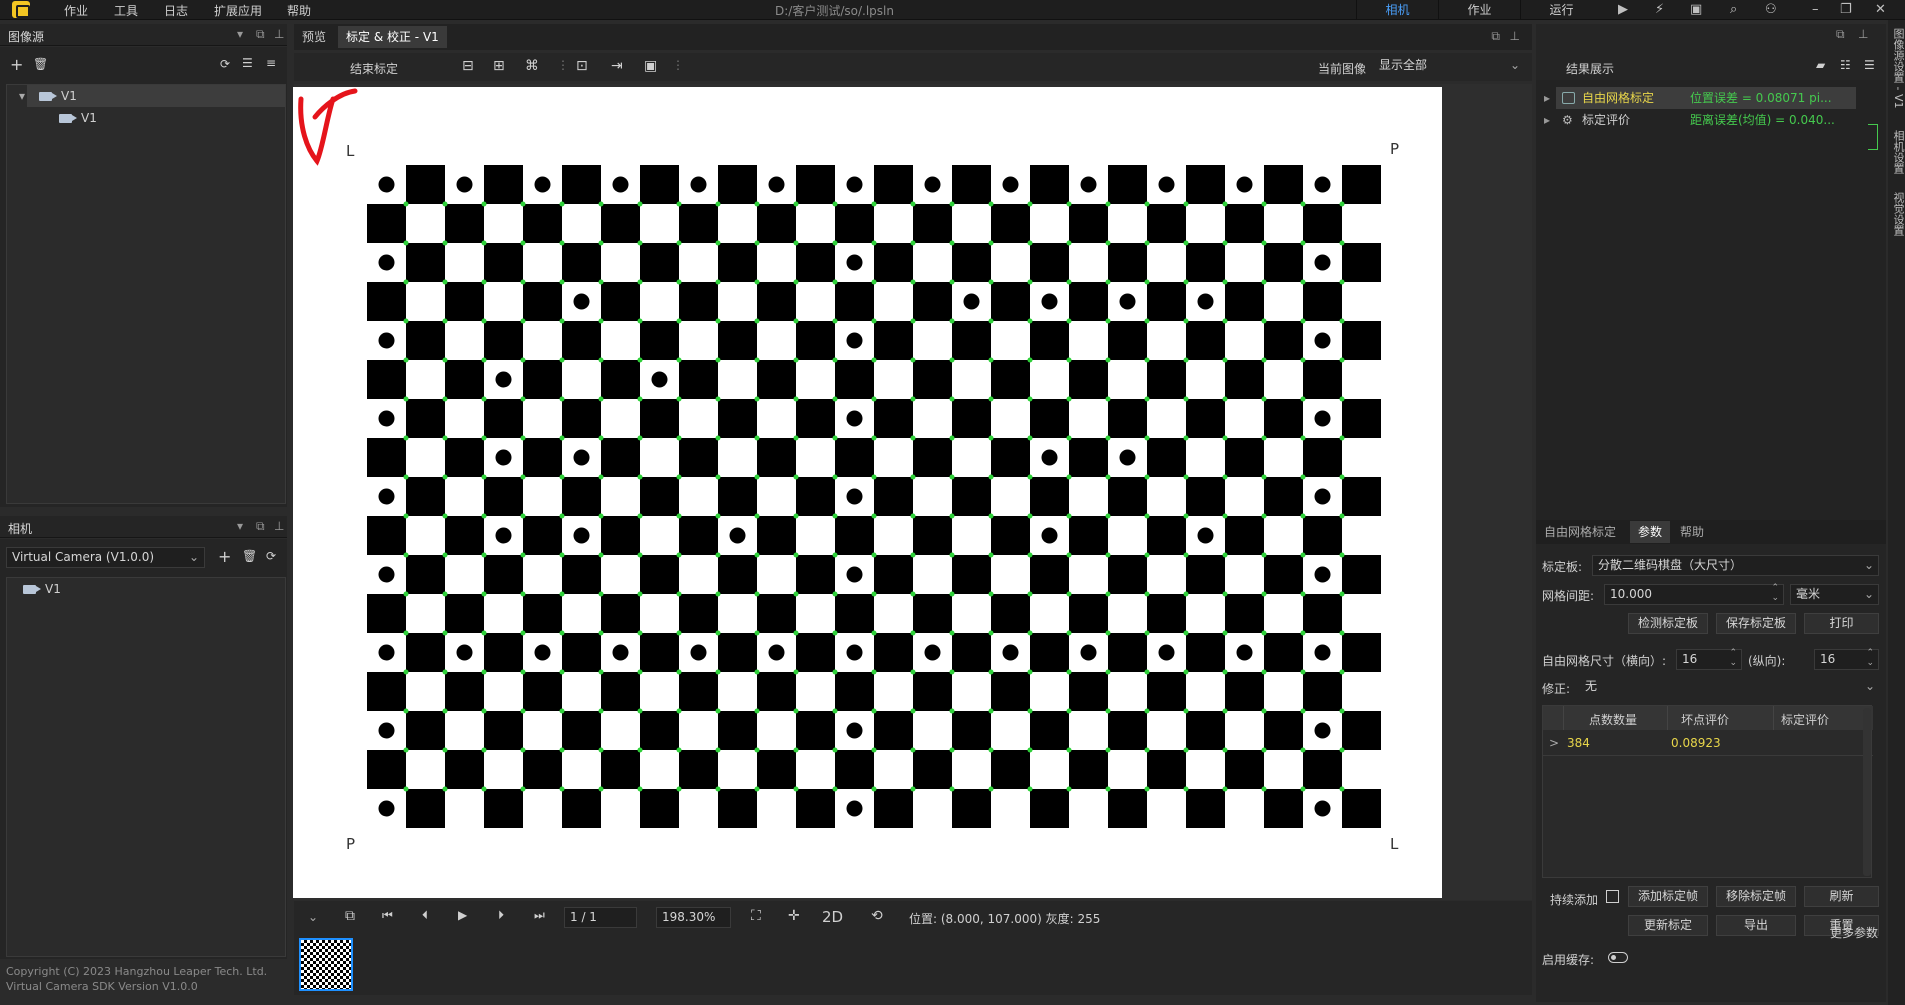 Image resolution: width=1905 pixels, height=1005 pixels. What do you see at coordinates (600, 917) in the screenshot?
I see `frame-input: 1 / 1` at bounding box center [600, 917].